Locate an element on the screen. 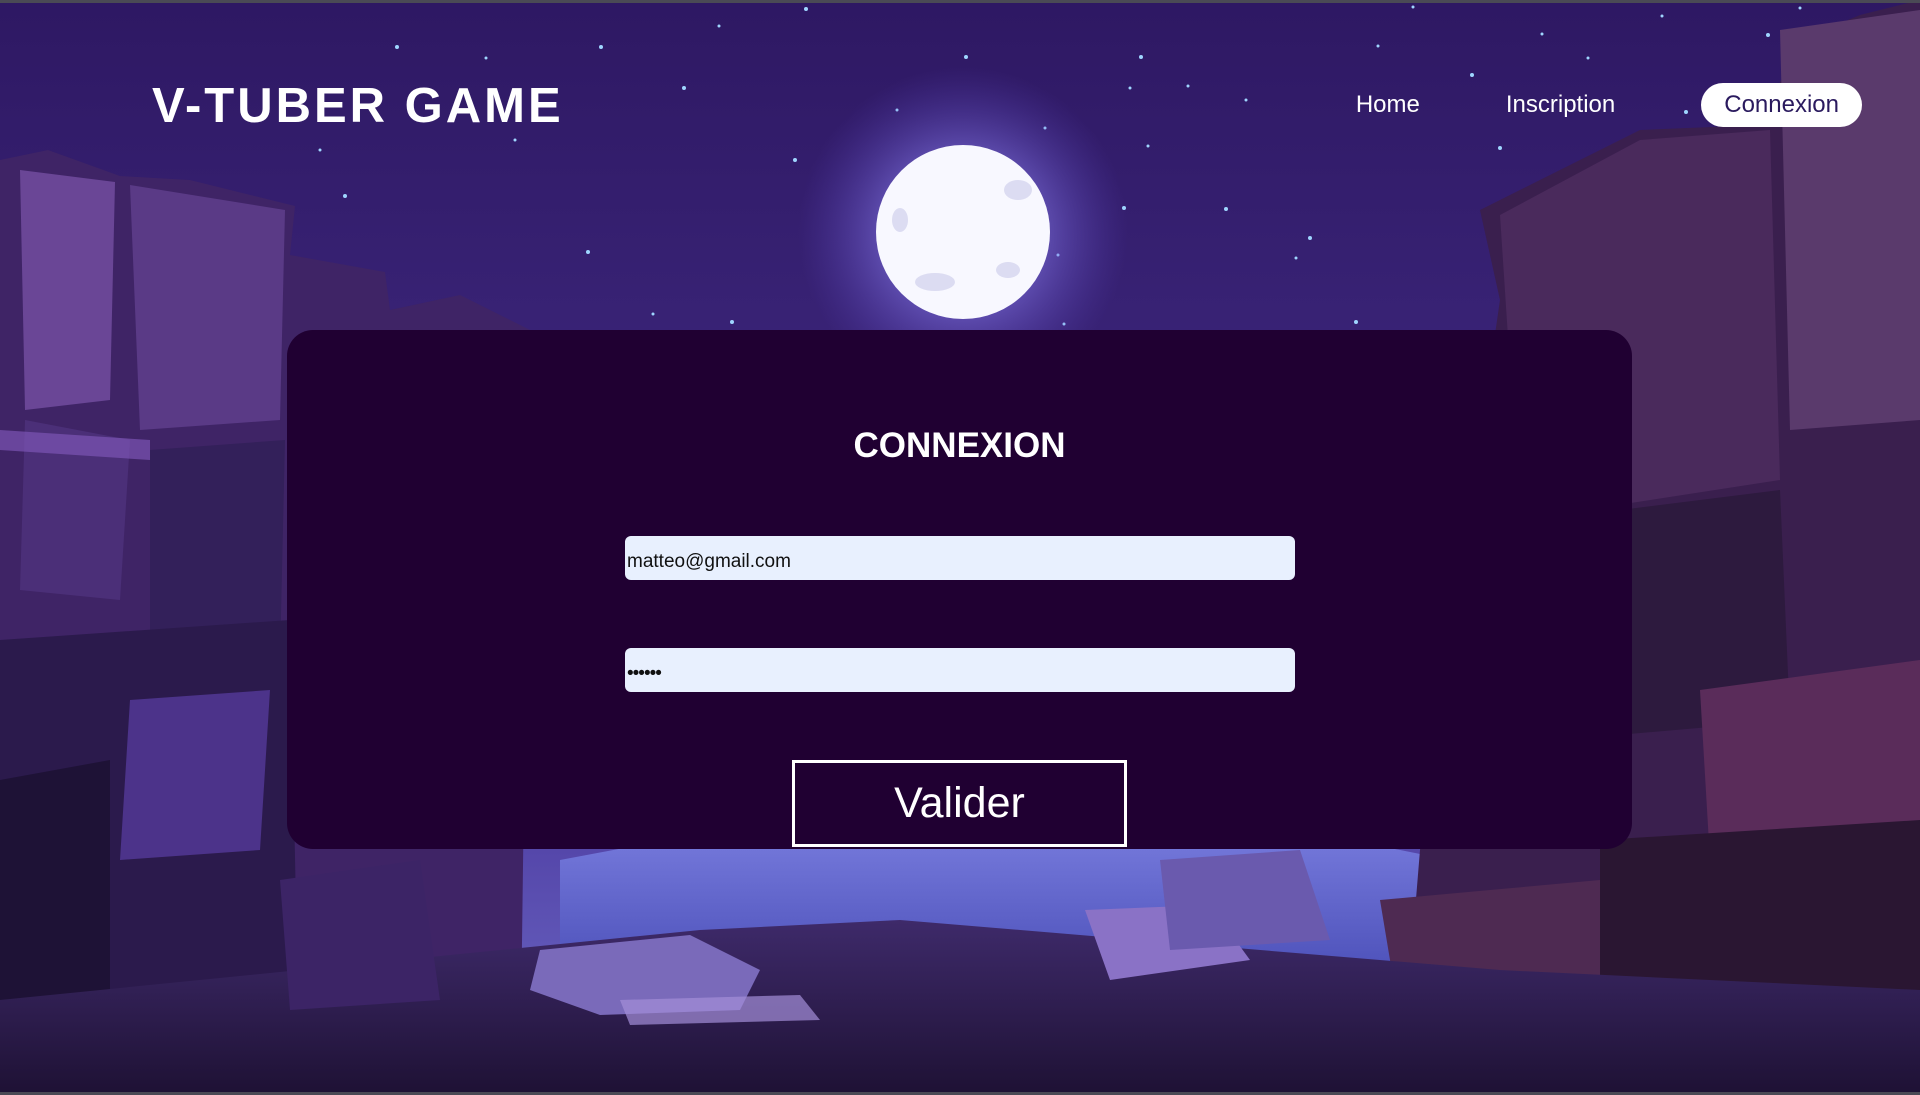 Image resolution: width=1920 pixels, height=1095 pixels. login-title: CONNEXION is located at coordinates (959, 445).